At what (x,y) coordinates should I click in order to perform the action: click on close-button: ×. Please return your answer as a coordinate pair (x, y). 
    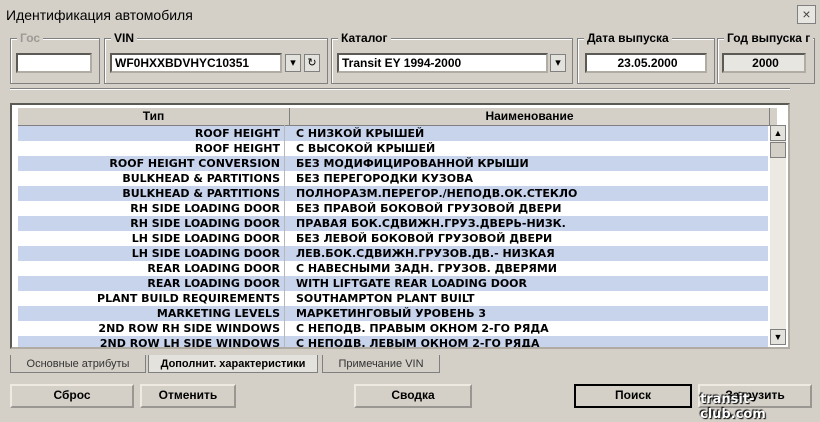
    Looking at the image, I should click on (806, 14).